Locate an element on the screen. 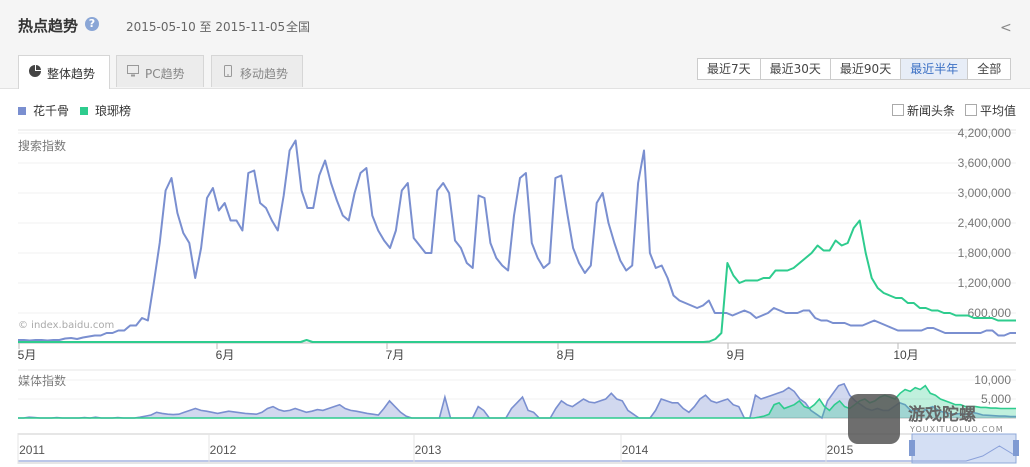 The image size is (1030, 467). timeline-year-label: 2011 is located at coordinates (32, 450).